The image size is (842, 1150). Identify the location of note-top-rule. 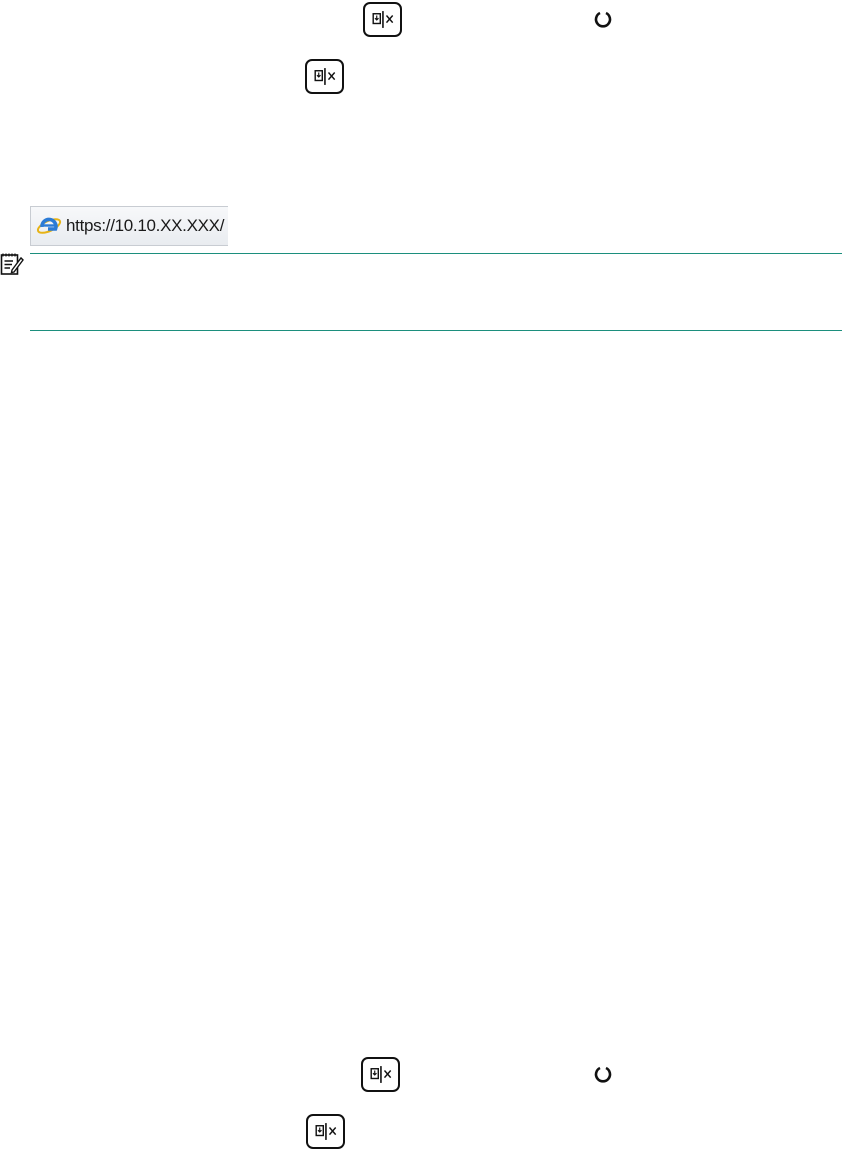
(436, 253).